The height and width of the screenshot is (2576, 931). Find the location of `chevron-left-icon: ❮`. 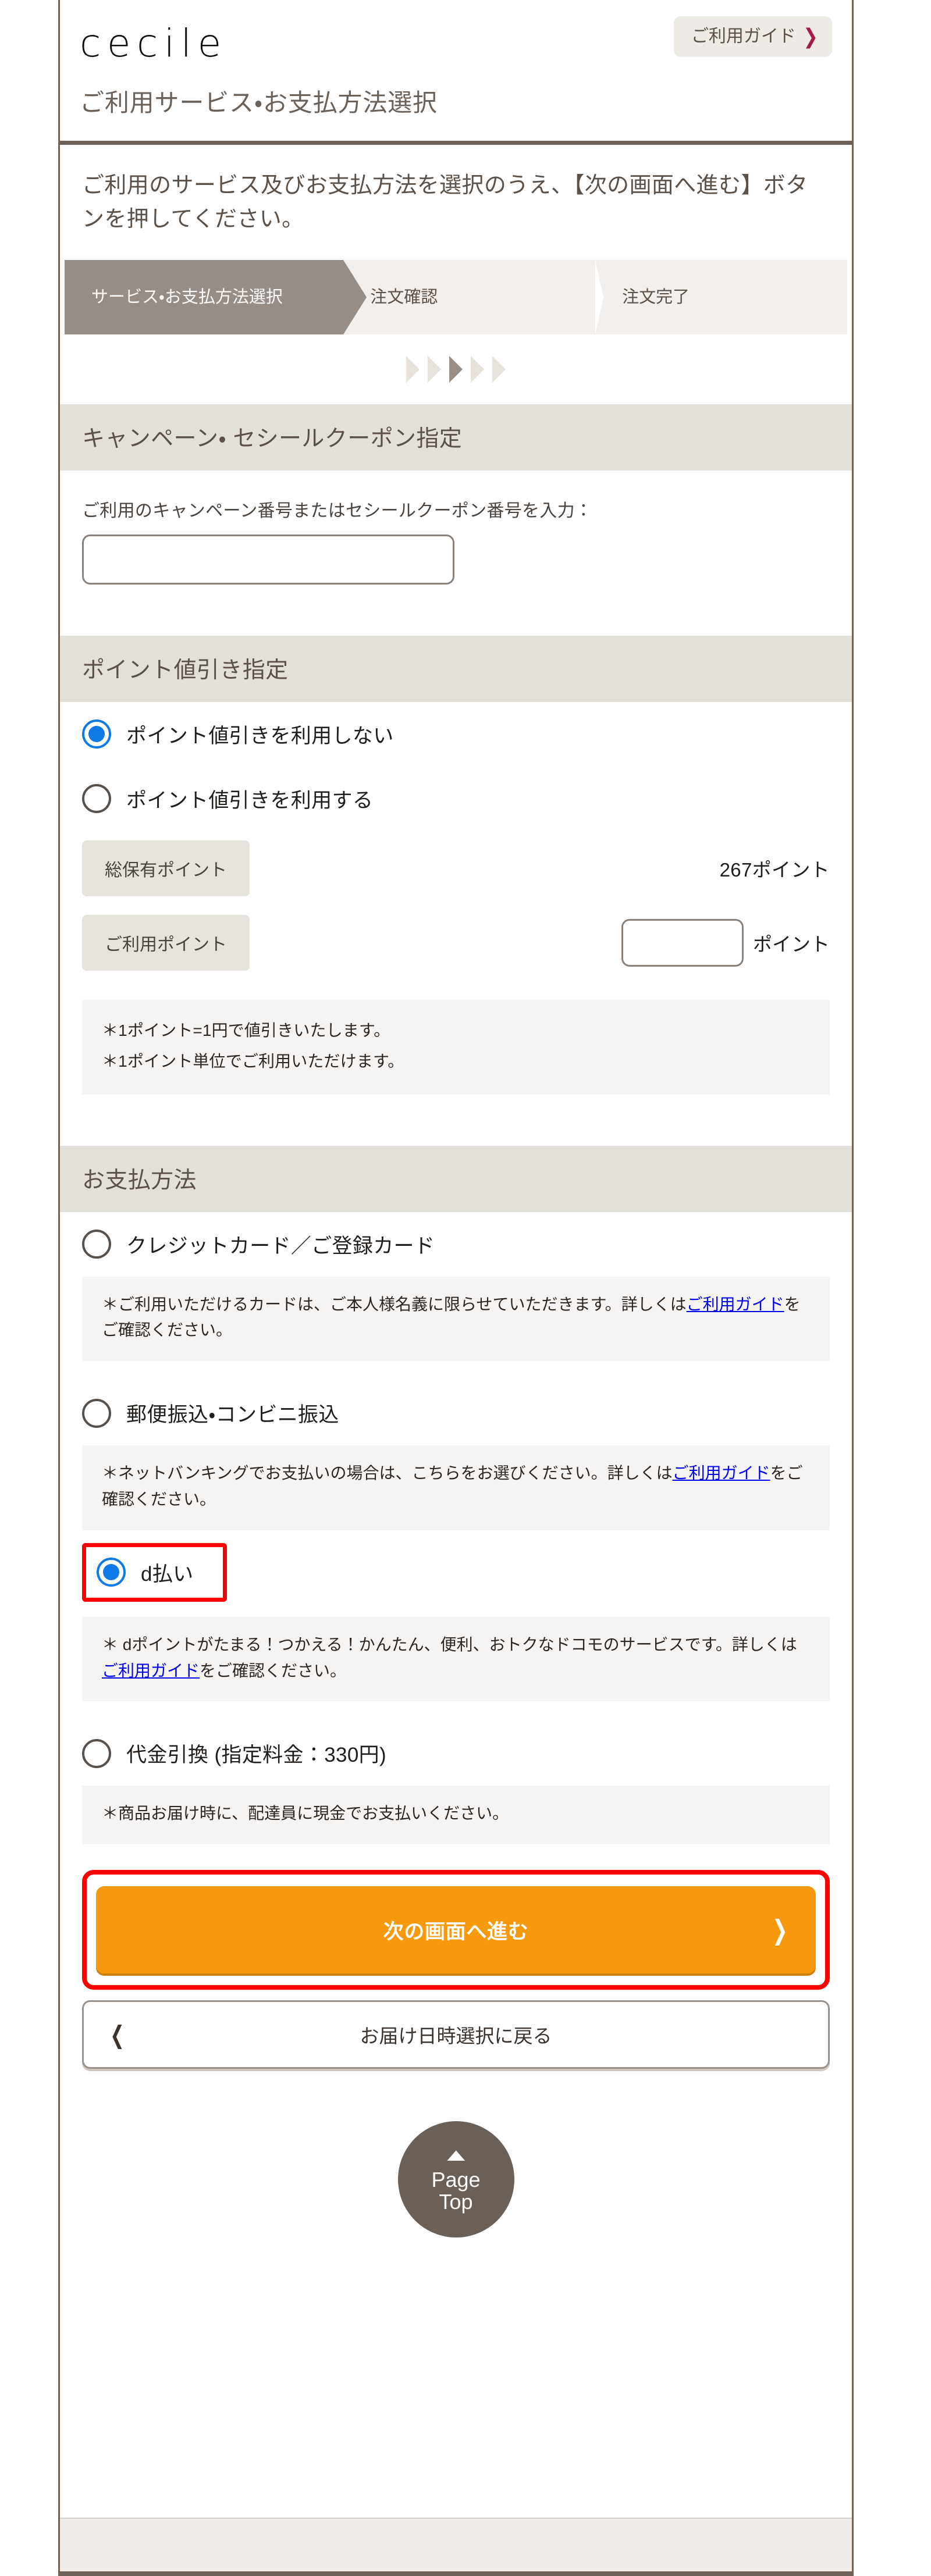

chevron-left-icon: ❮ is located at coordinates (117, 2034).